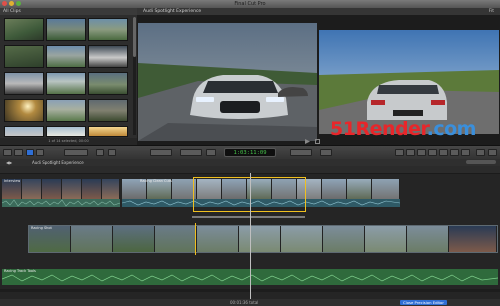 The height and width of the screenshot is (306, 500). What do you see at coordinates (451, 129) in the screenshot?
I see `watermark-suffix: .com` at bounding box center [451, 129].